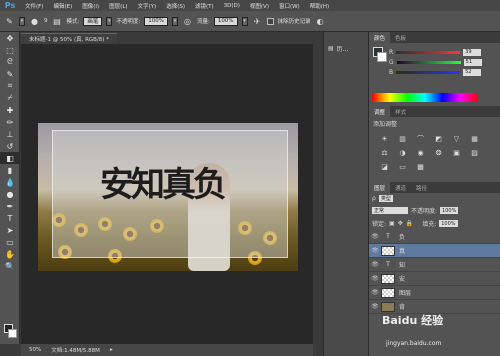  I want to click on layer-opacity-input: 100%, so click(449, 210).